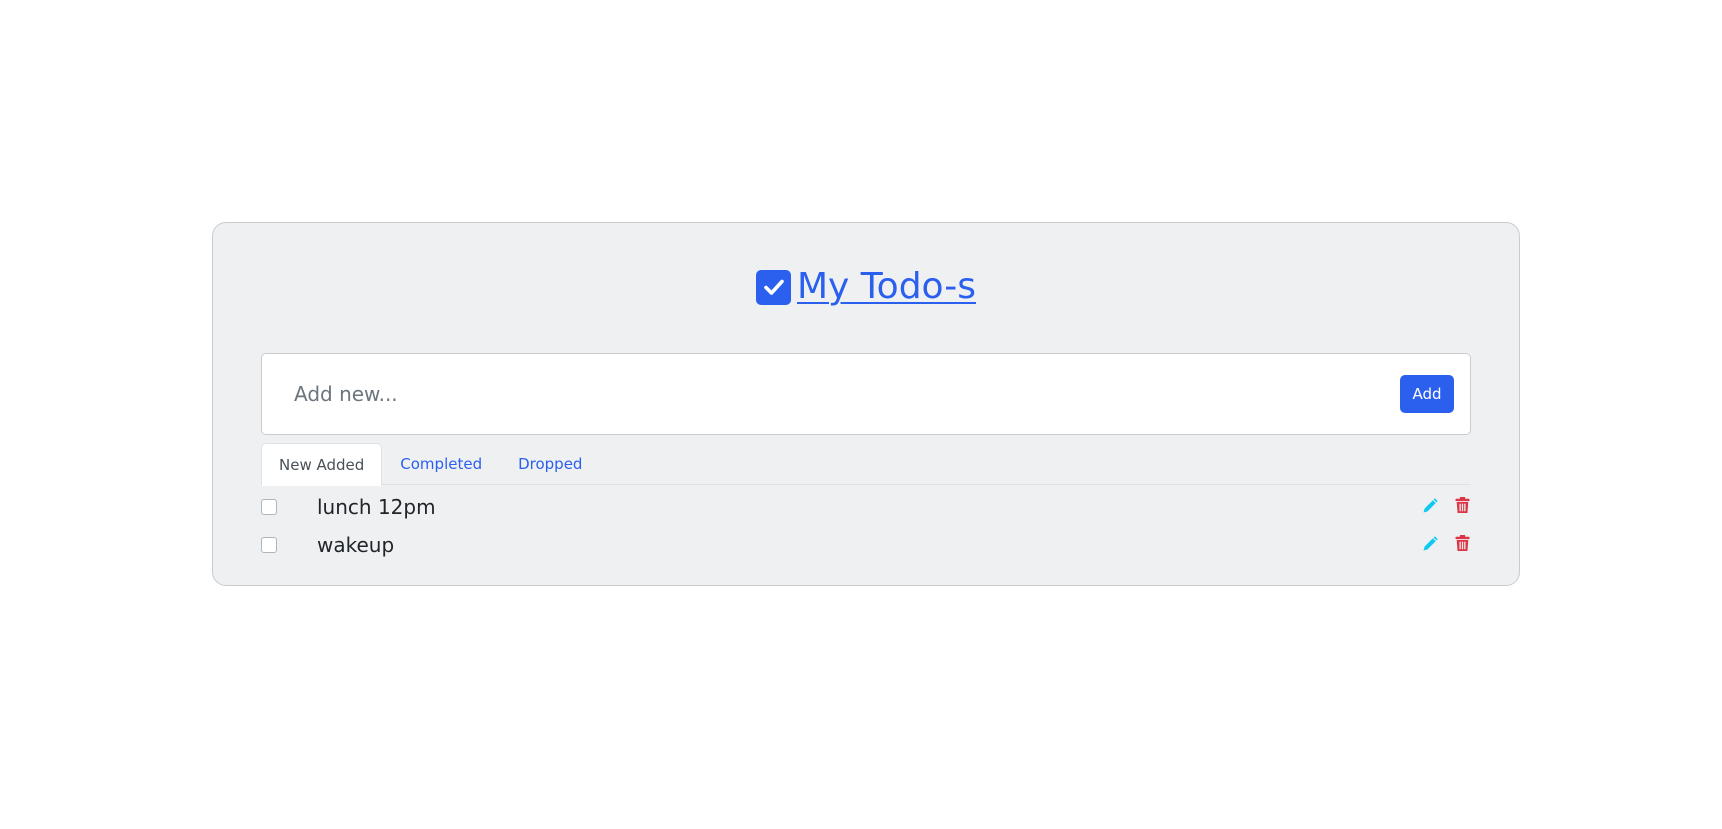  I want to click on add-todo-form: Add, so click(866, 394).